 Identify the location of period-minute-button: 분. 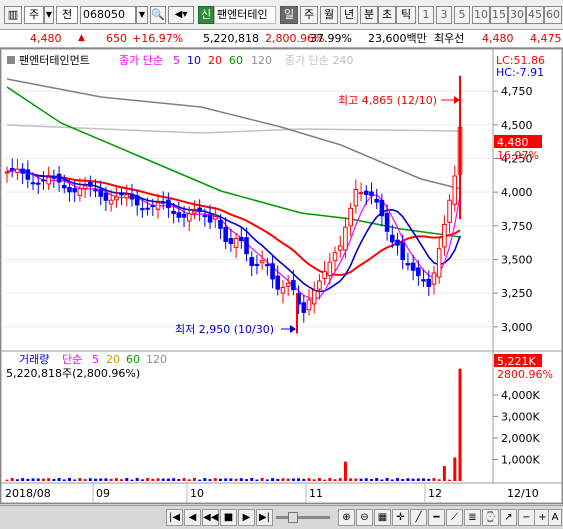
(369, 15).